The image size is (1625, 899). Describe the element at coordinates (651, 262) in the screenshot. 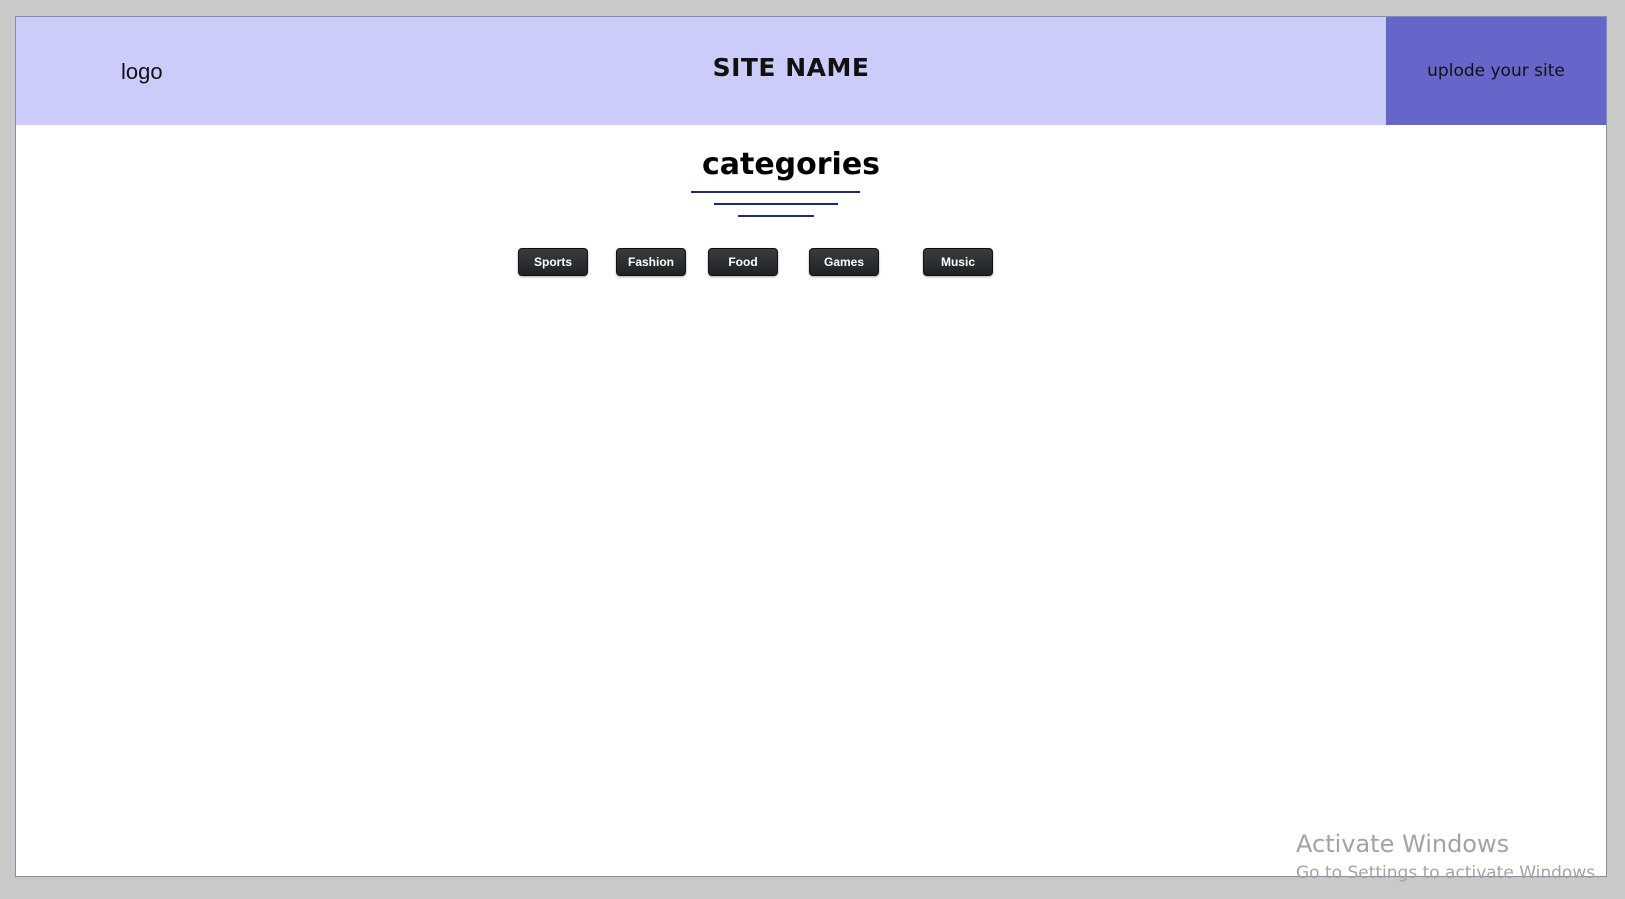

I see `category-button-fashion: Fashion` at that location.